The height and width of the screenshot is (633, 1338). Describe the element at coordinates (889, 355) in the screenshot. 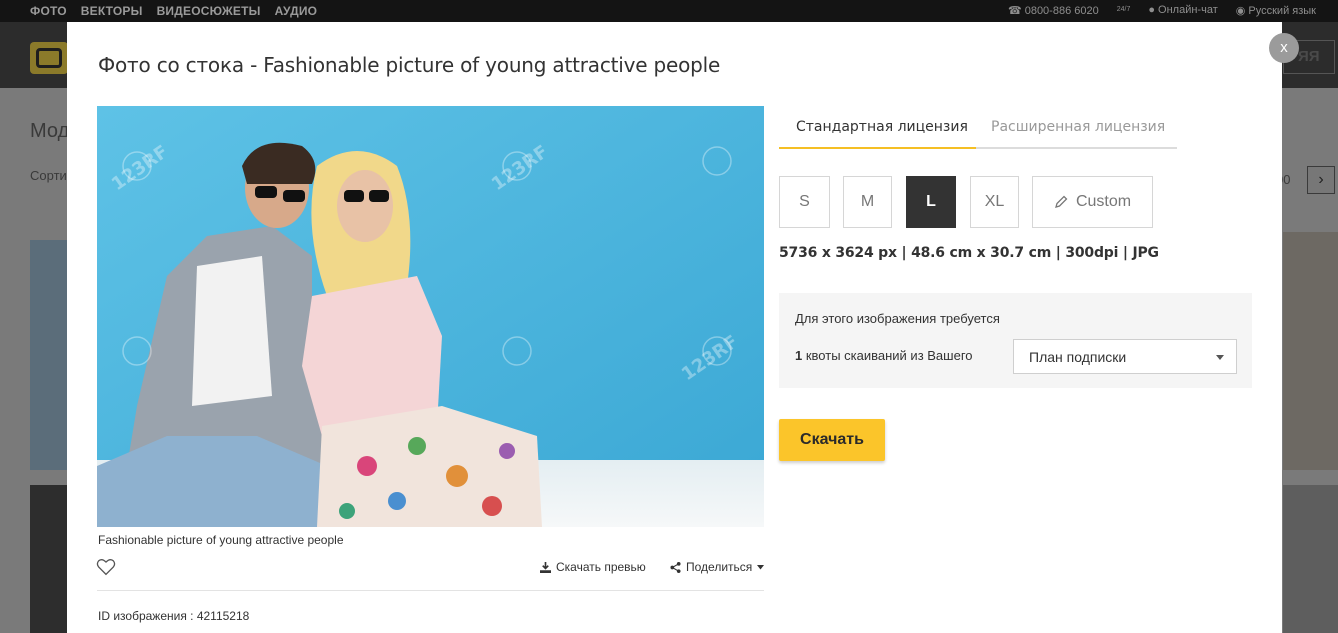

I see `quota-source-text: квоты скаиваний из Вашего` at that location.